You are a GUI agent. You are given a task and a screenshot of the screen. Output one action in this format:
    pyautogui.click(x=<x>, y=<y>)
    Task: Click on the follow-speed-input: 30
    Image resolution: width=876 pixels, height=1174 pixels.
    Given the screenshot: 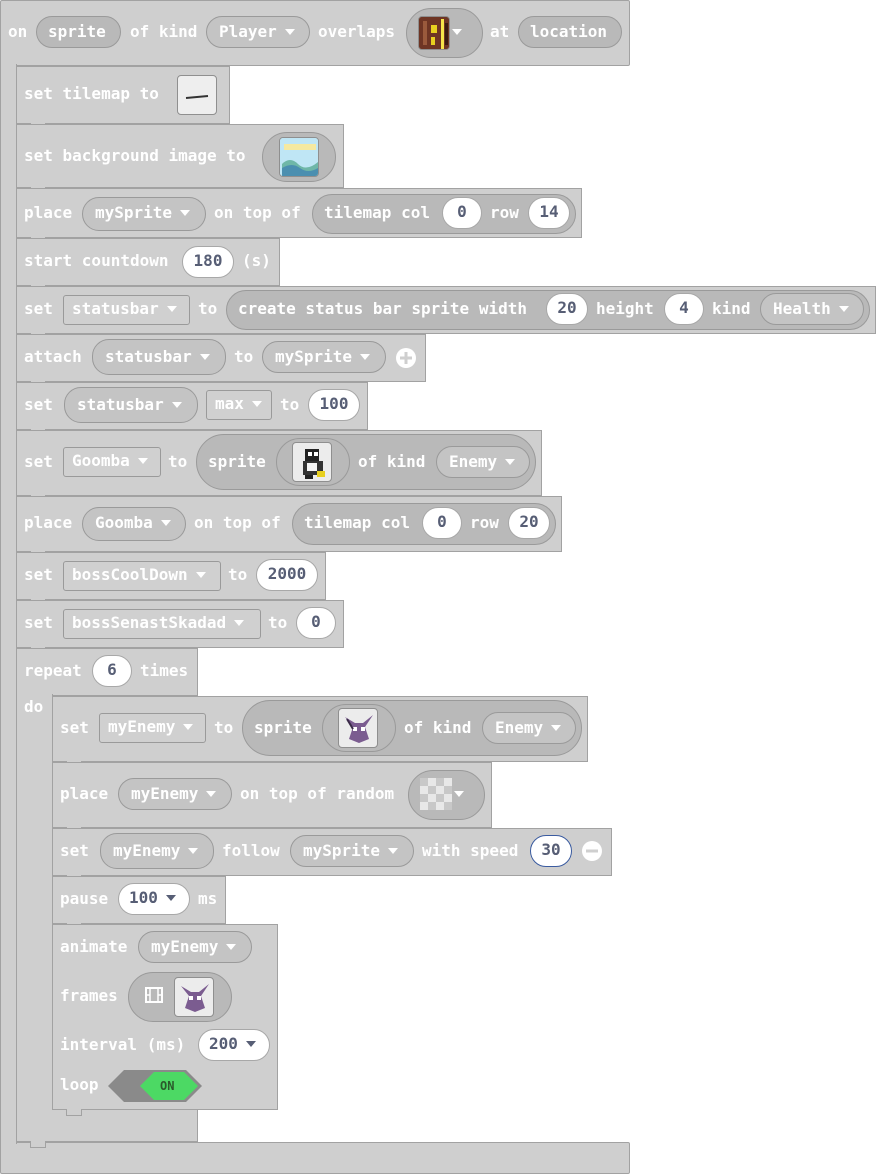 What is the action you would take?
    pyautogui.click(x=551, y=851)
    